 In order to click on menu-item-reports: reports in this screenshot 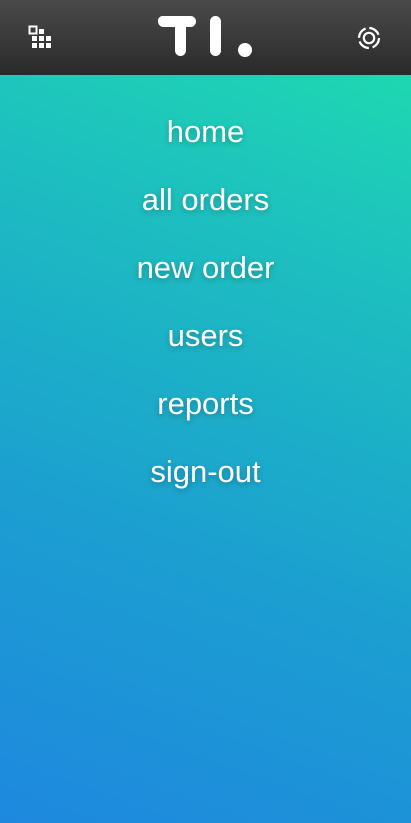, I will do `click(205, 401)`.